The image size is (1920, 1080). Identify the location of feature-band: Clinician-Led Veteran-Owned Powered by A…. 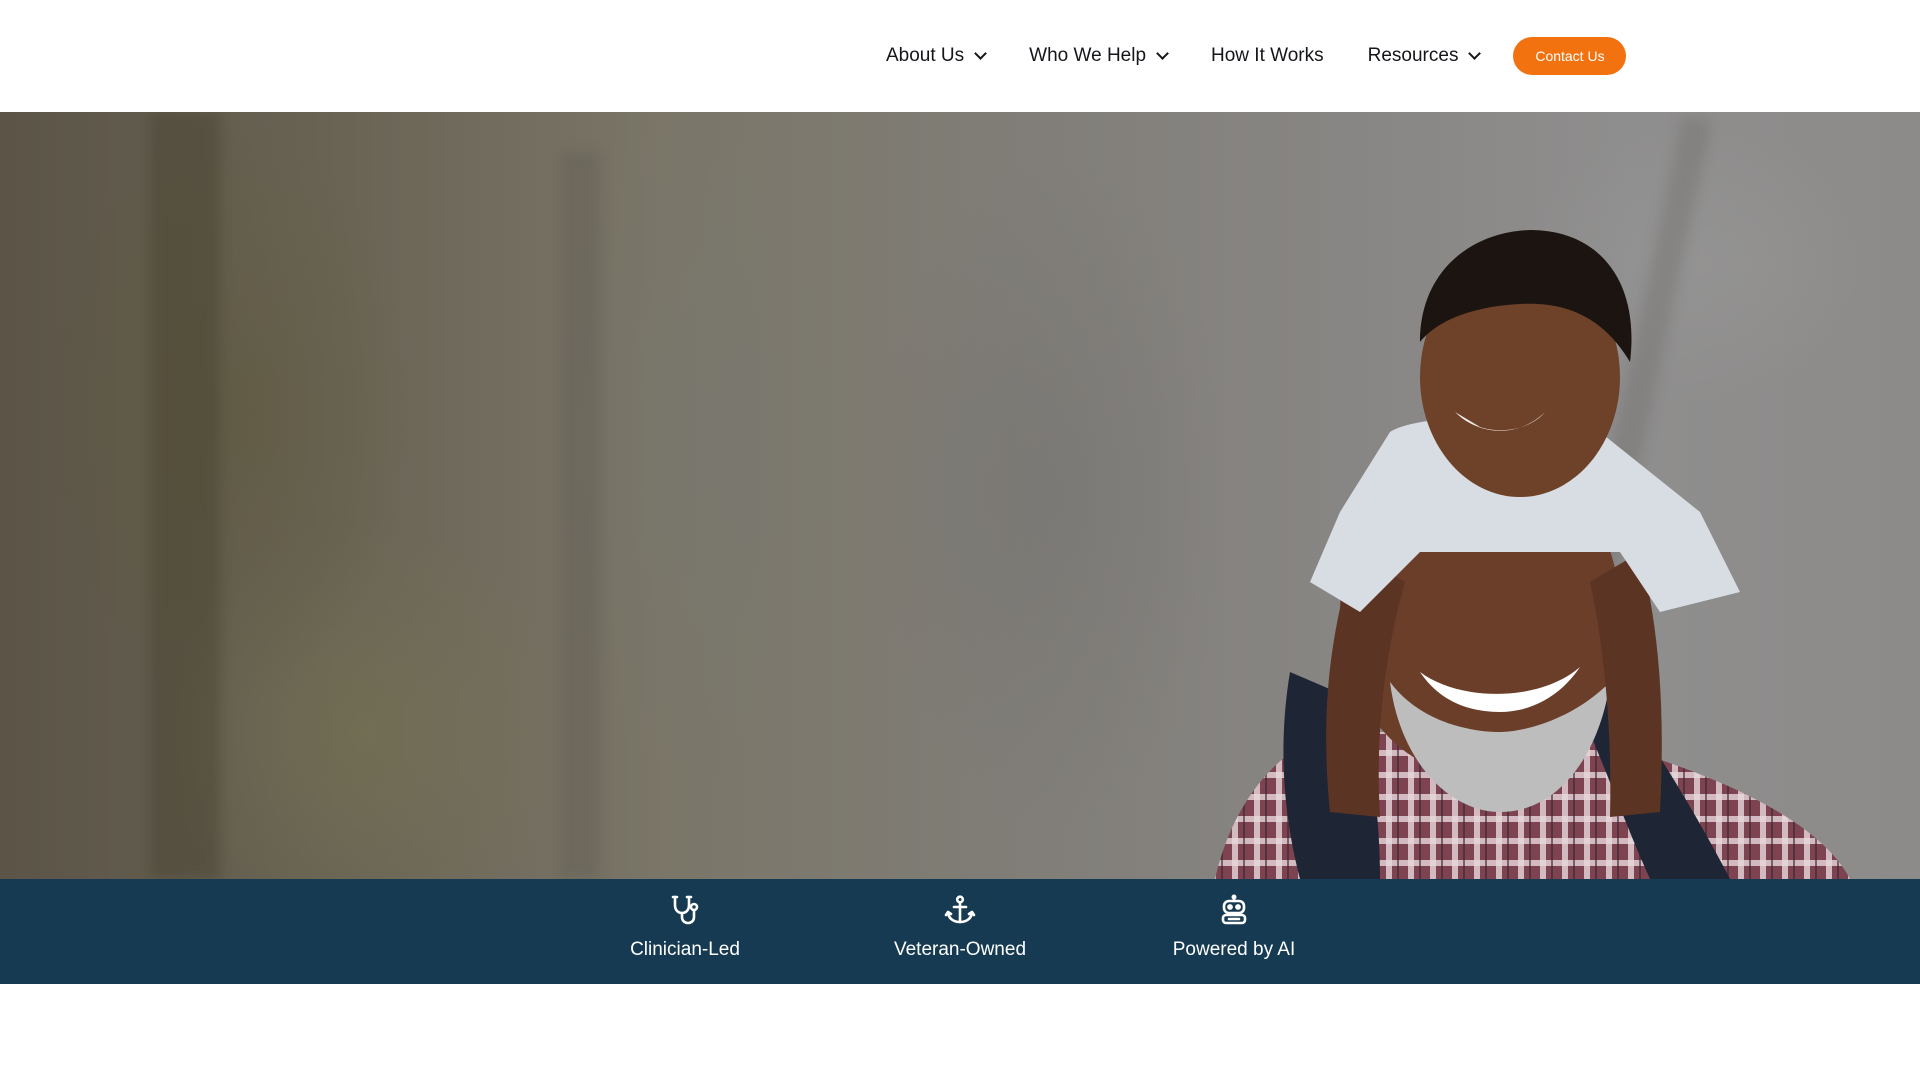
(960, 931).